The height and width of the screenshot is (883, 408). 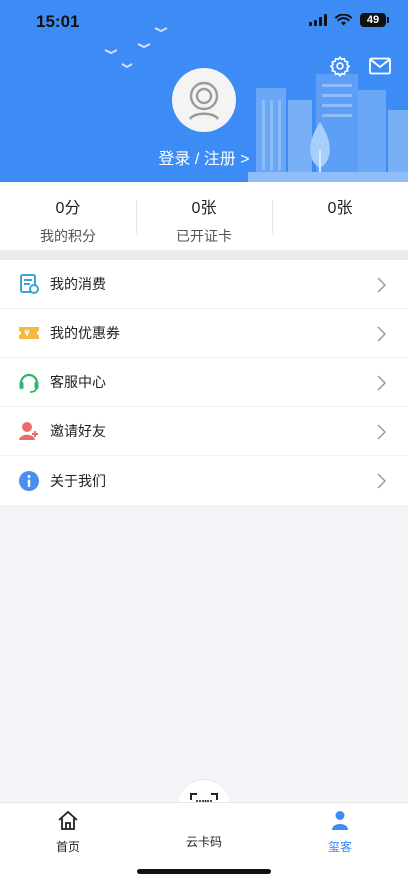 I want to click on tab-label: 云卡码, so click(x=203, y=842).